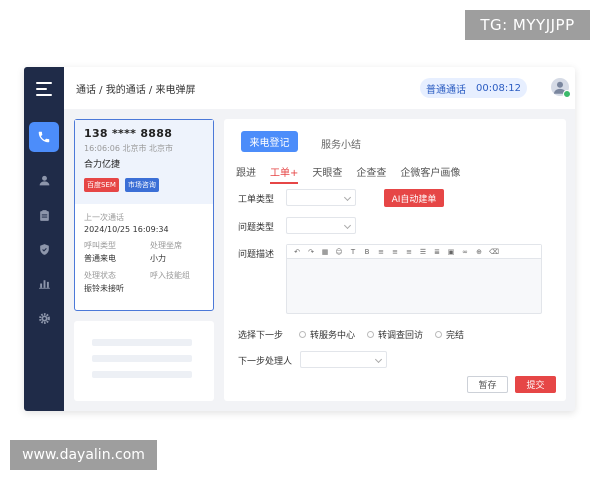  I want to click on align-left-icon: ≡, so click(381, 252).